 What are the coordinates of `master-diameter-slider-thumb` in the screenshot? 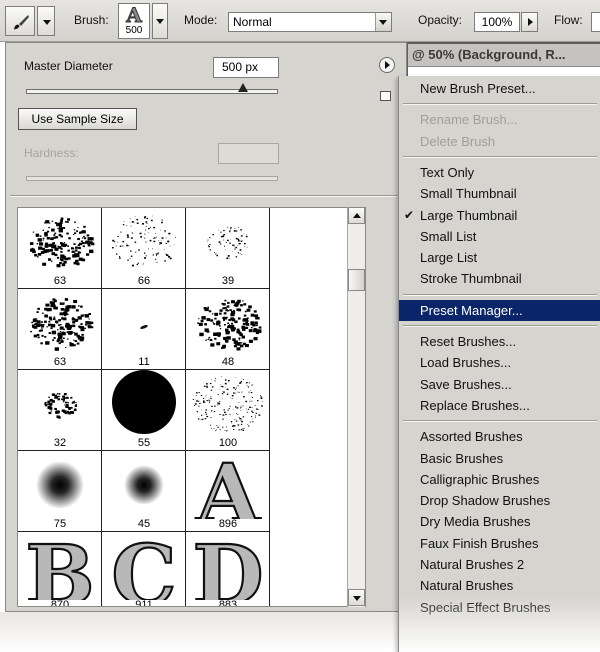 It's located at (242, 87).